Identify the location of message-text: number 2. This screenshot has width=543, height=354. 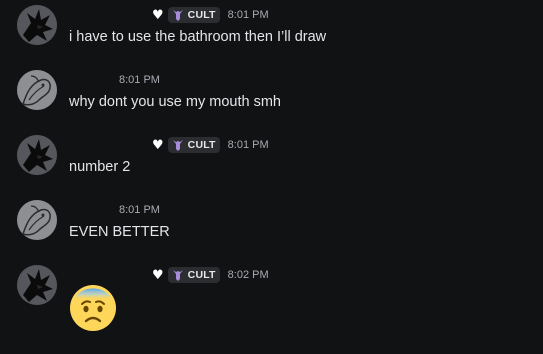
(100, 167).